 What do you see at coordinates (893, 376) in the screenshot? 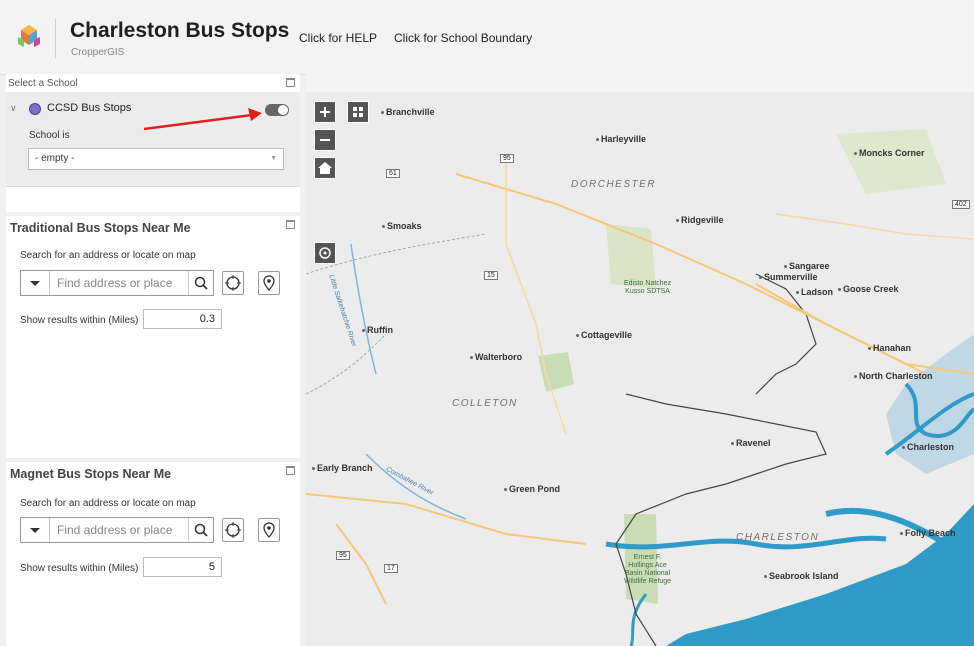
I see `place-label: North Charleston` at bounding box center [893, 376].